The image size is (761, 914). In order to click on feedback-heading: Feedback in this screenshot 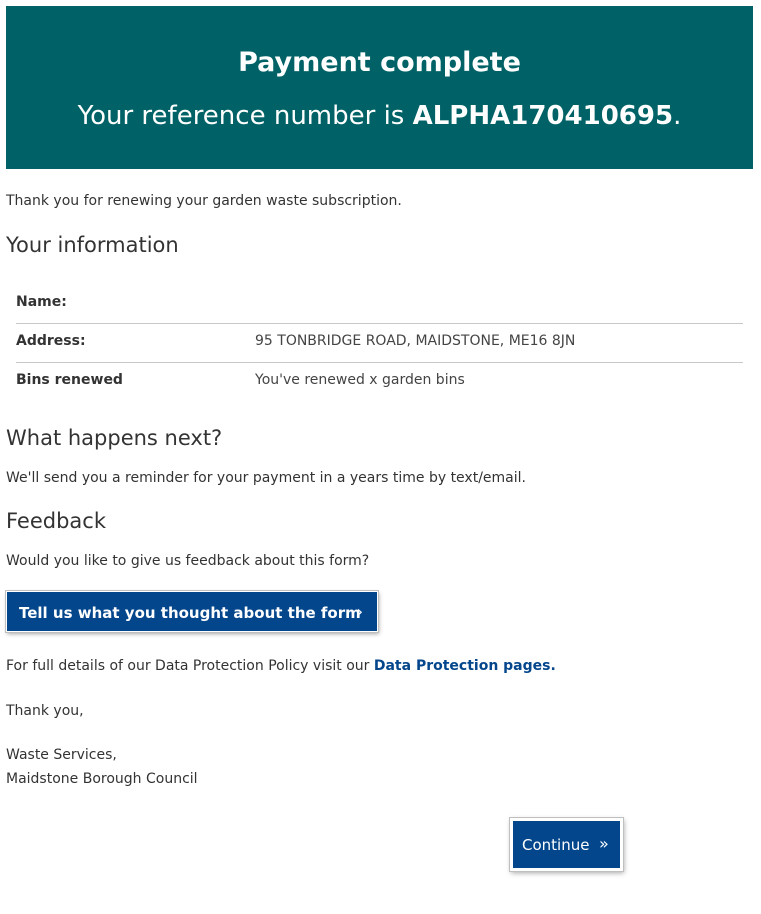, I will do `click(56, 521)`.